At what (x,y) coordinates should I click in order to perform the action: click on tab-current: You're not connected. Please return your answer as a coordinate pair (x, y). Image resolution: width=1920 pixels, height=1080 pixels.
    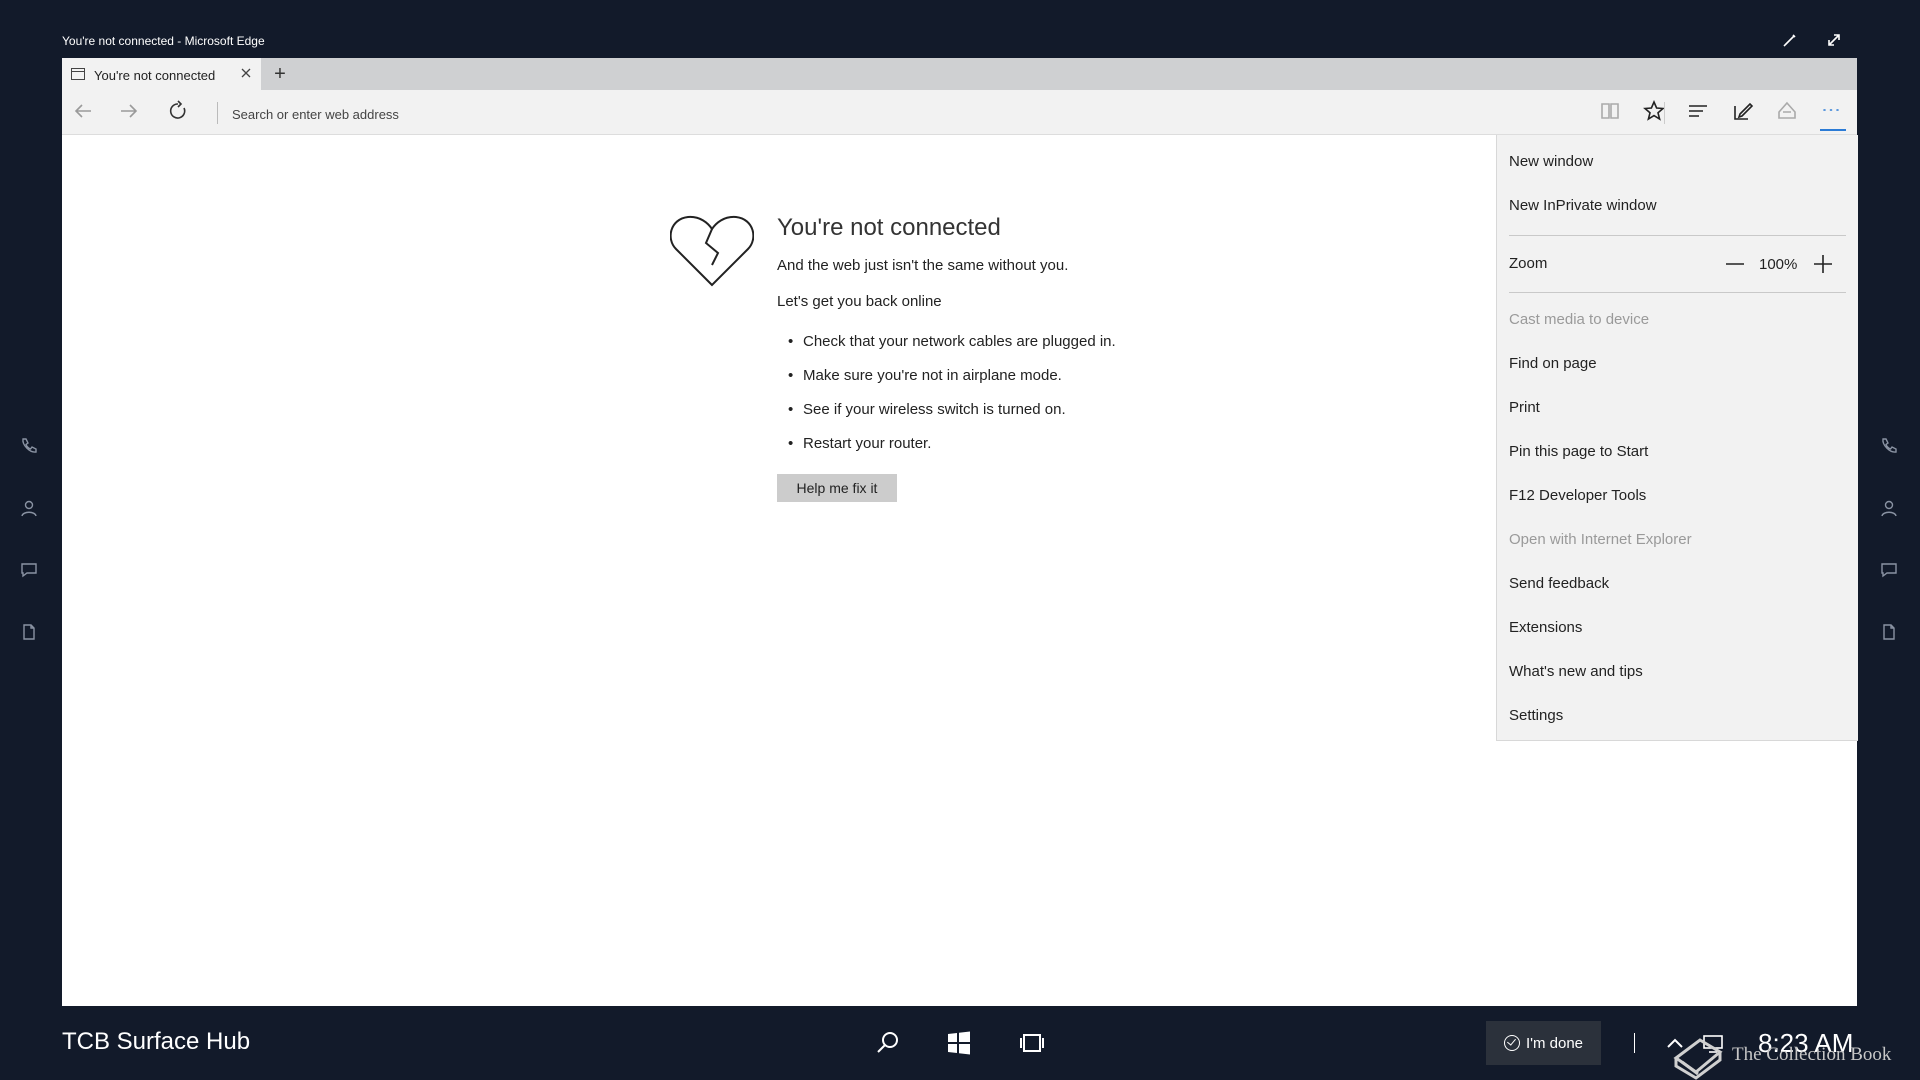
    Looking at the image, I should click on (161, 74).